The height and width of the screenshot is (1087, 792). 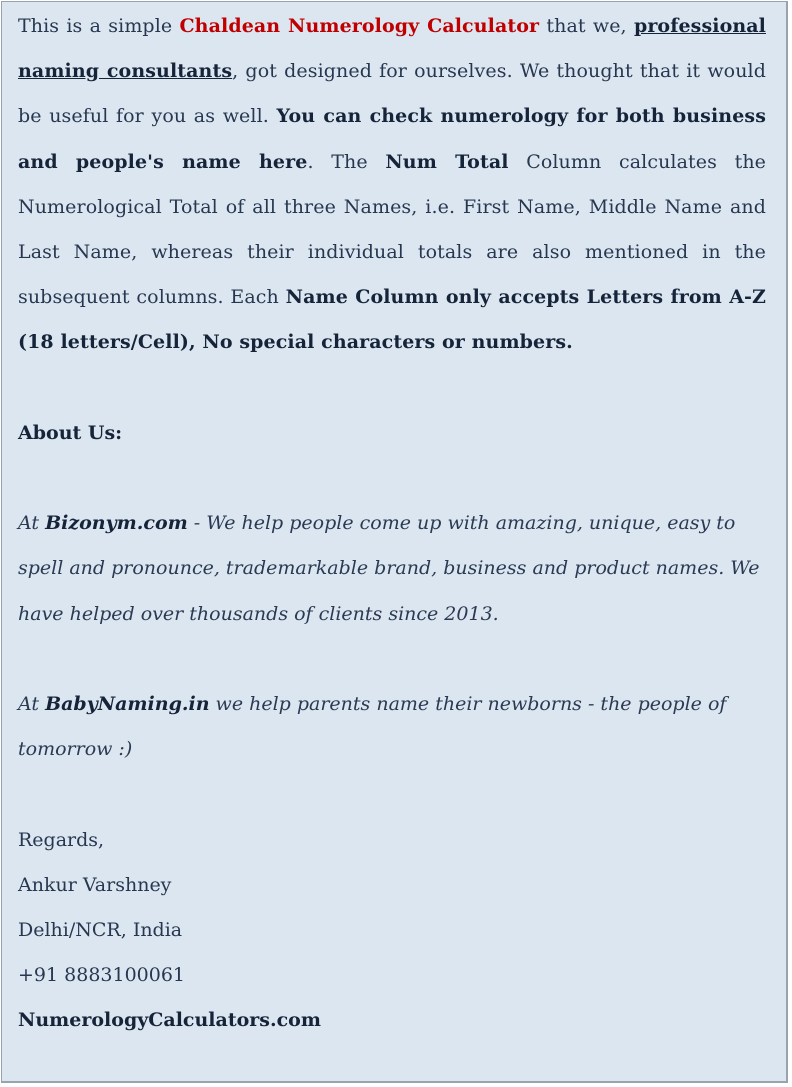 What do you see at coordinates (447, 161) in the screenshot?
I see `num-total-label: Num Total` at bounding box center [447, 161].